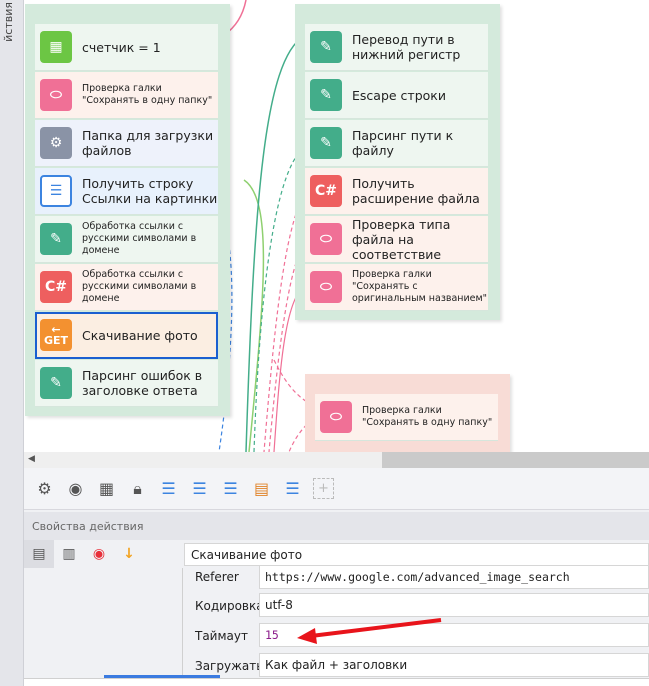  Describe the element at coordinates (403, 143) in the screenshot. I see `action-label: Парсинг пути к файлу` at that location.